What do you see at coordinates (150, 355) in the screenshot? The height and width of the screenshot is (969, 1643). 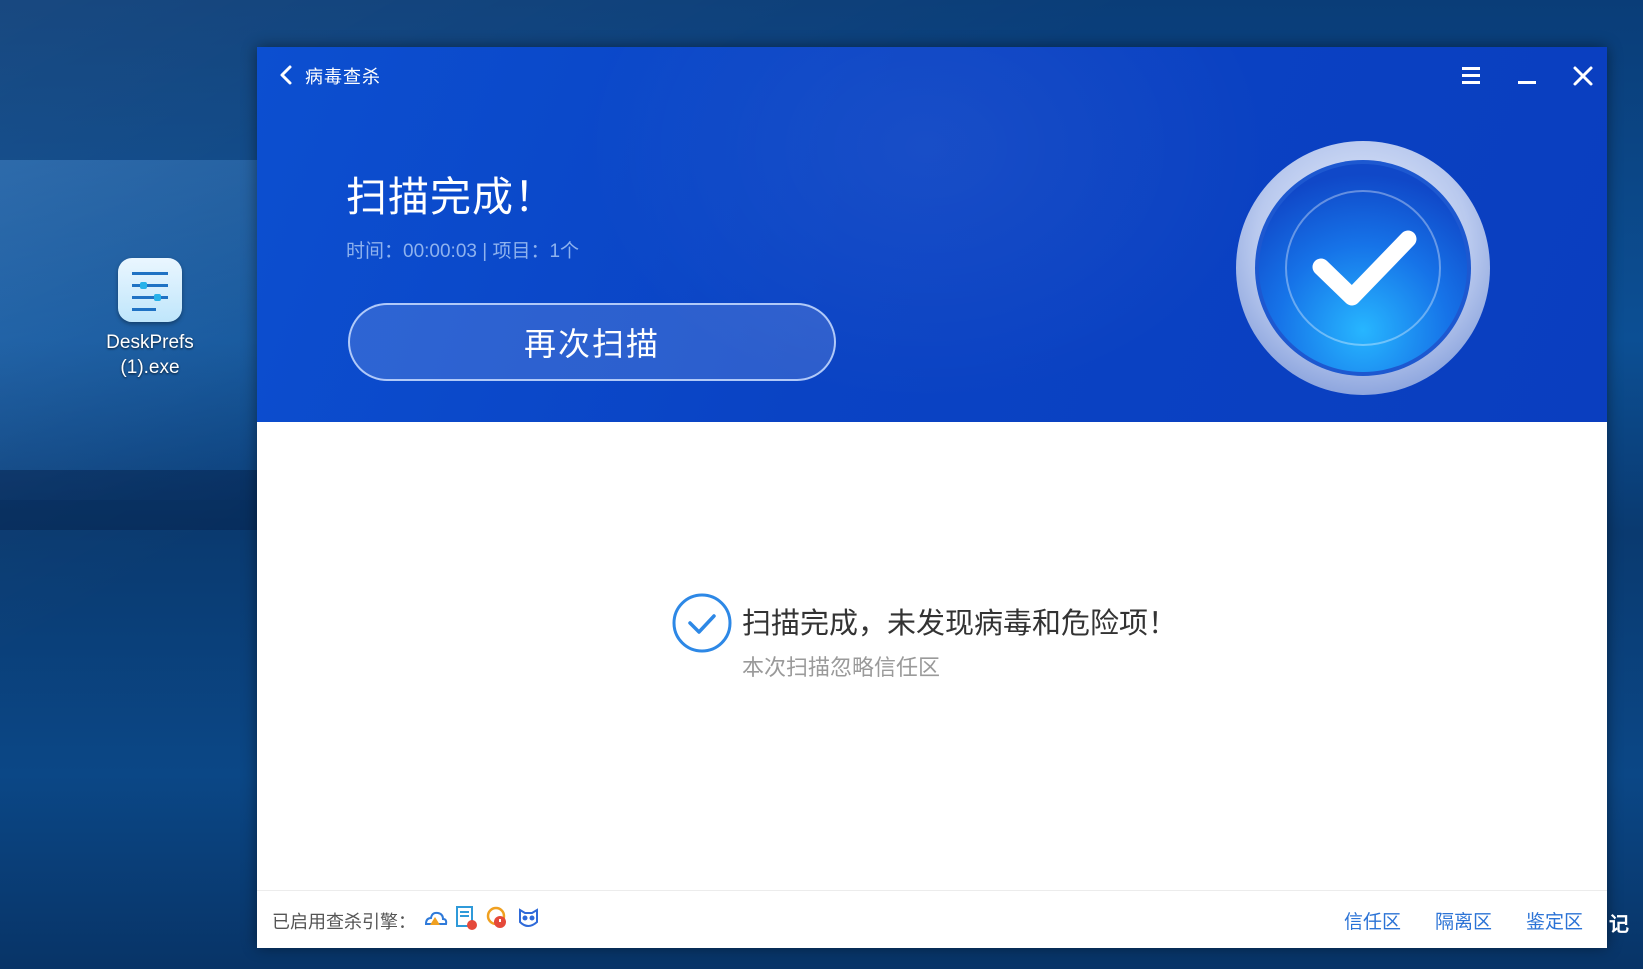 I see `desktop-icon-label: DeskPrefs (1).exe` at bounding box center [150, 355].